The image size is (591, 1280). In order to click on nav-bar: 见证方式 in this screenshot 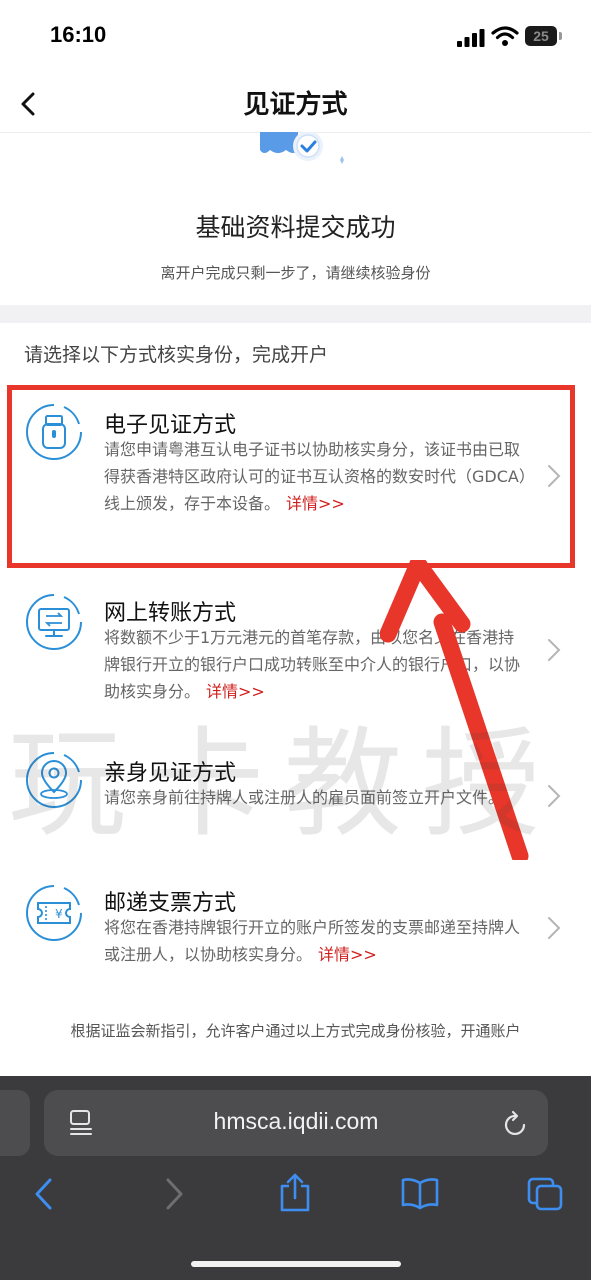, I will do `click(295, 104)`.